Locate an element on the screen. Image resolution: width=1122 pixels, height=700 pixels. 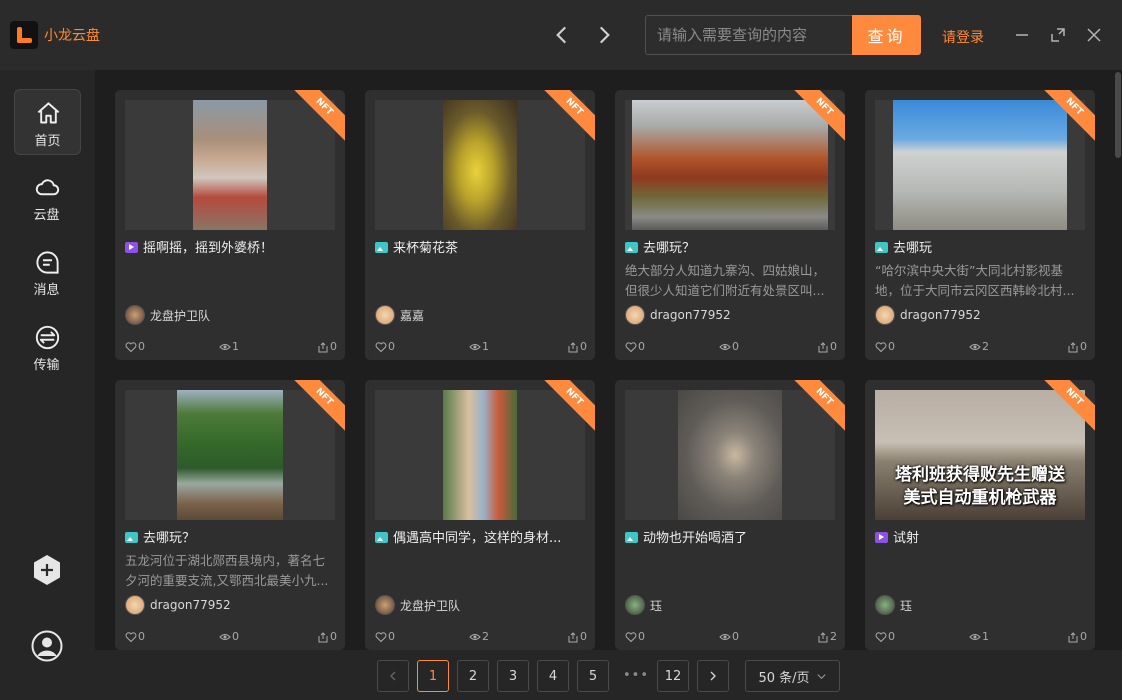
page-button: 3 is located at coordinates (513, 676).